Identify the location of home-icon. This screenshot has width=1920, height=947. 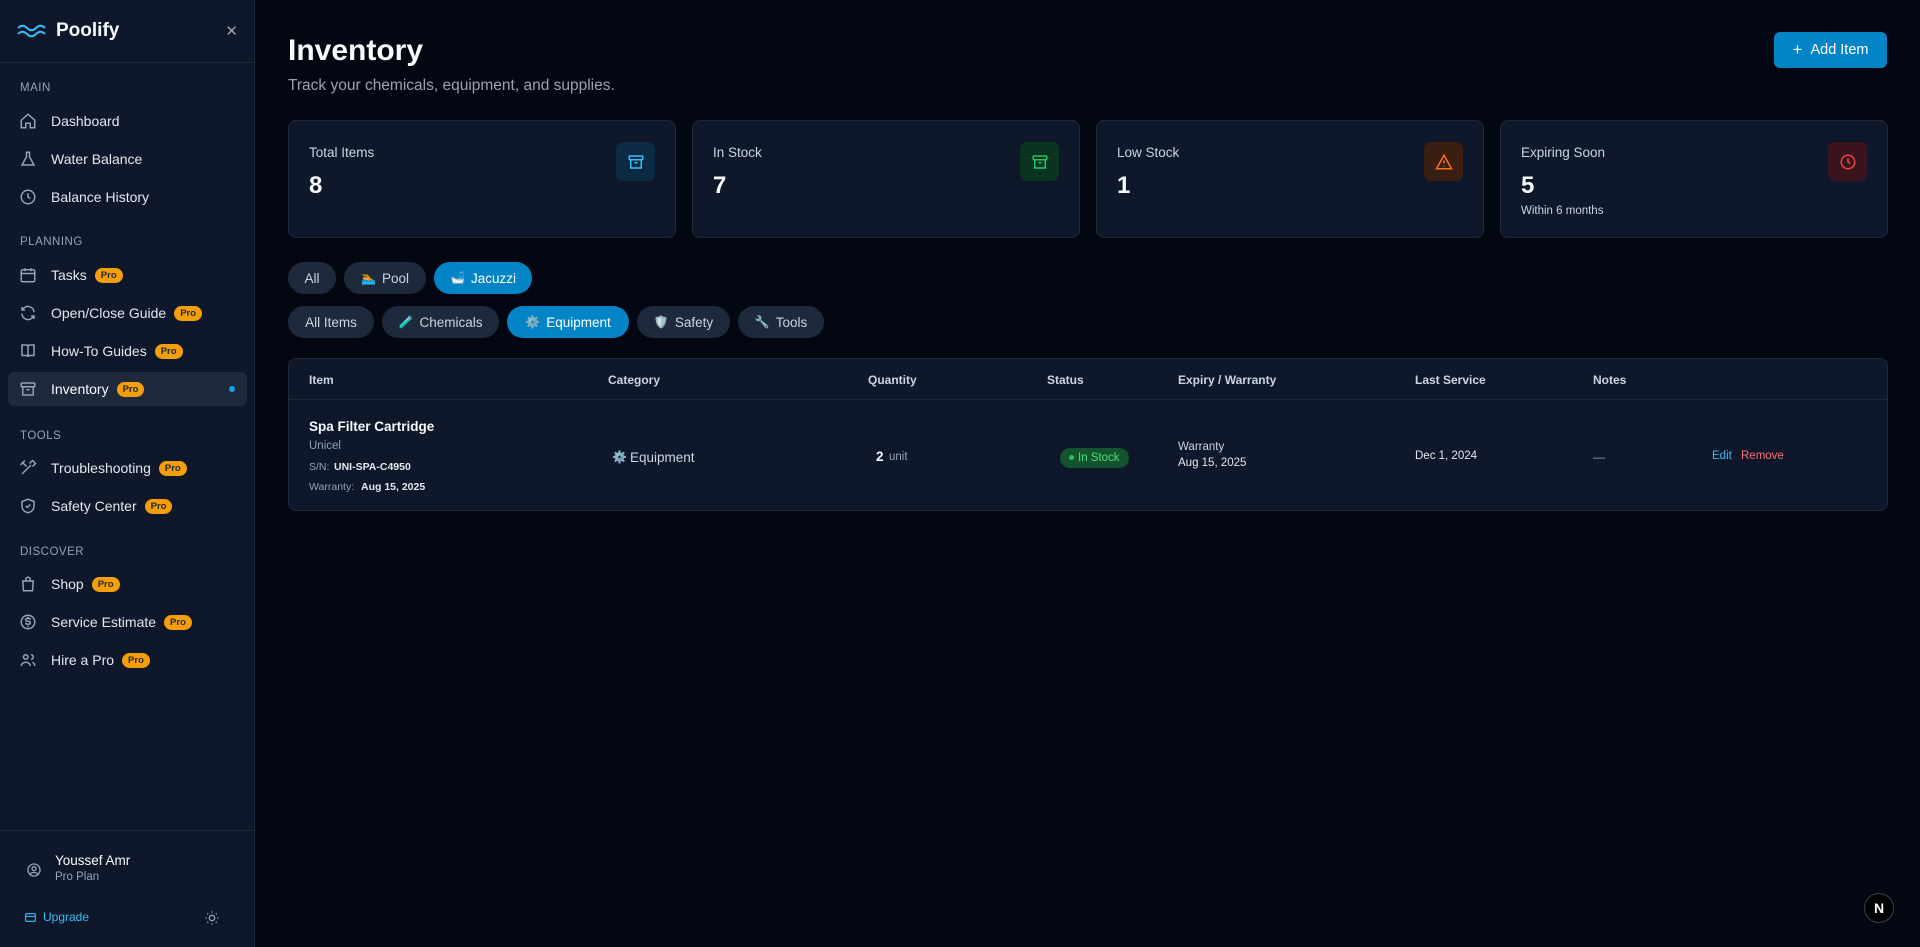
(28, 121).